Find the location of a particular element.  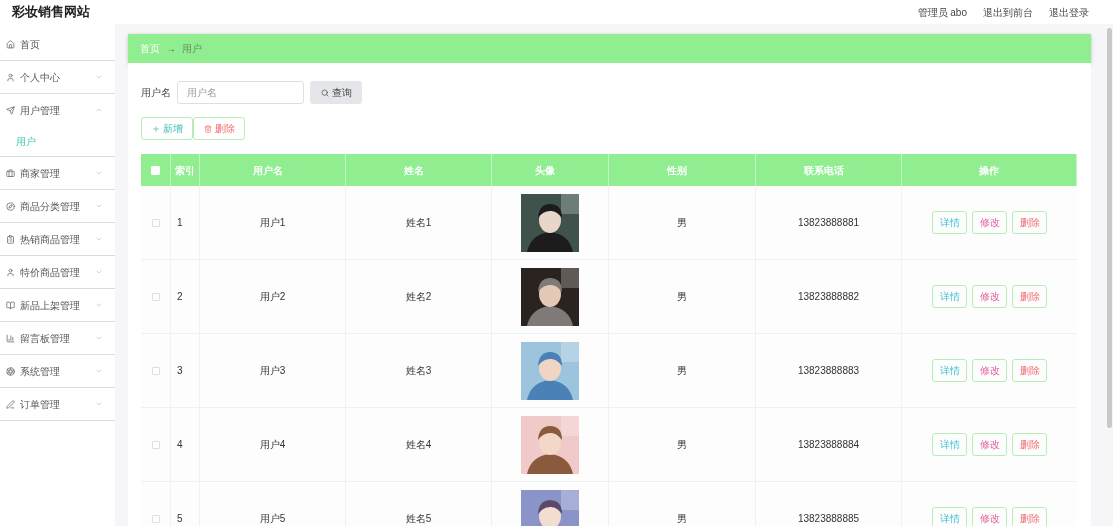

search-icon is located at coordinates (324, 92).